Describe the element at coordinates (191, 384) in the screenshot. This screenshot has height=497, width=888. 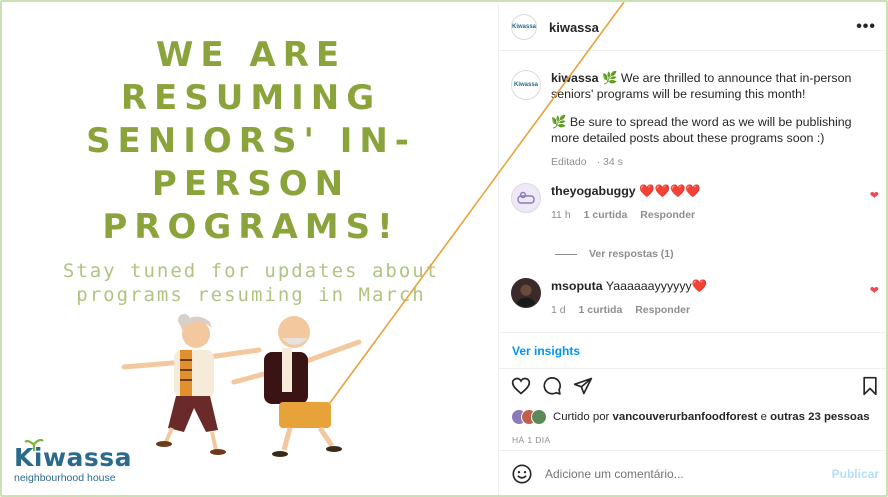
I see `senior-woman-figure` at that location.